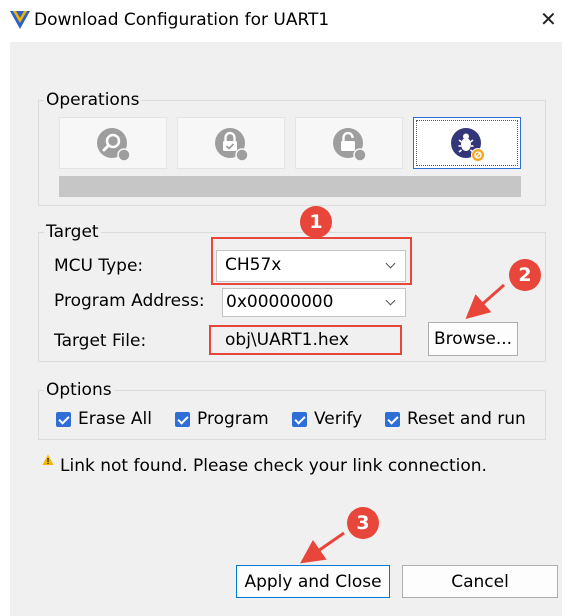  I want to click on cancel-button: Cancel, so click(480, 581).